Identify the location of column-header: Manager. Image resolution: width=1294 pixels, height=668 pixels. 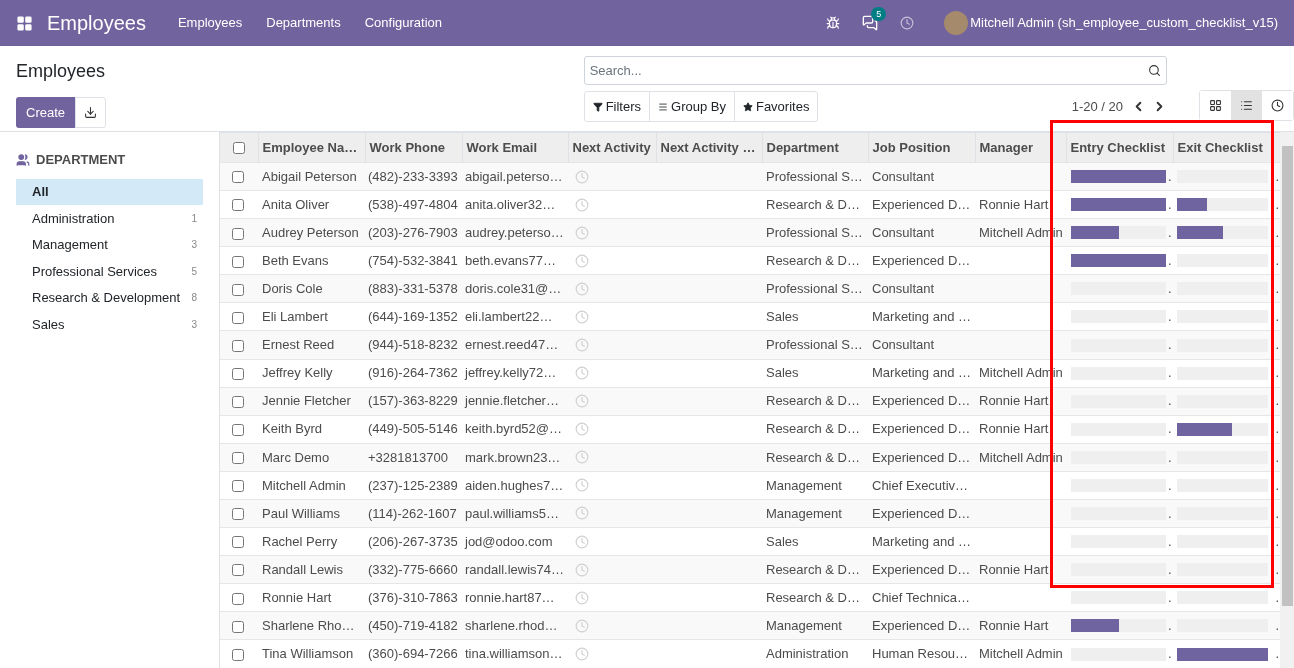
(1020, 147).